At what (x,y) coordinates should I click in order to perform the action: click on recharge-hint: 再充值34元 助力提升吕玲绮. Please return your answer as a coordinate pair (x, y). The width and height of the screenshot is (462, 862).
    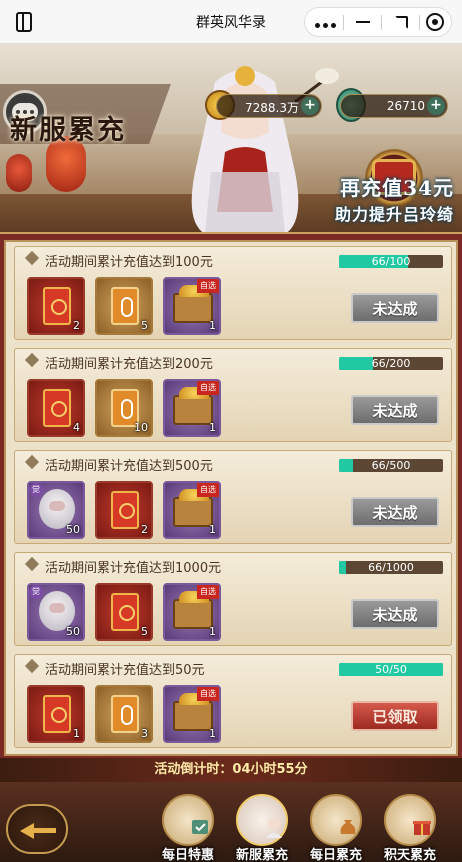
    Looking at the image, I should click on (362, 198).